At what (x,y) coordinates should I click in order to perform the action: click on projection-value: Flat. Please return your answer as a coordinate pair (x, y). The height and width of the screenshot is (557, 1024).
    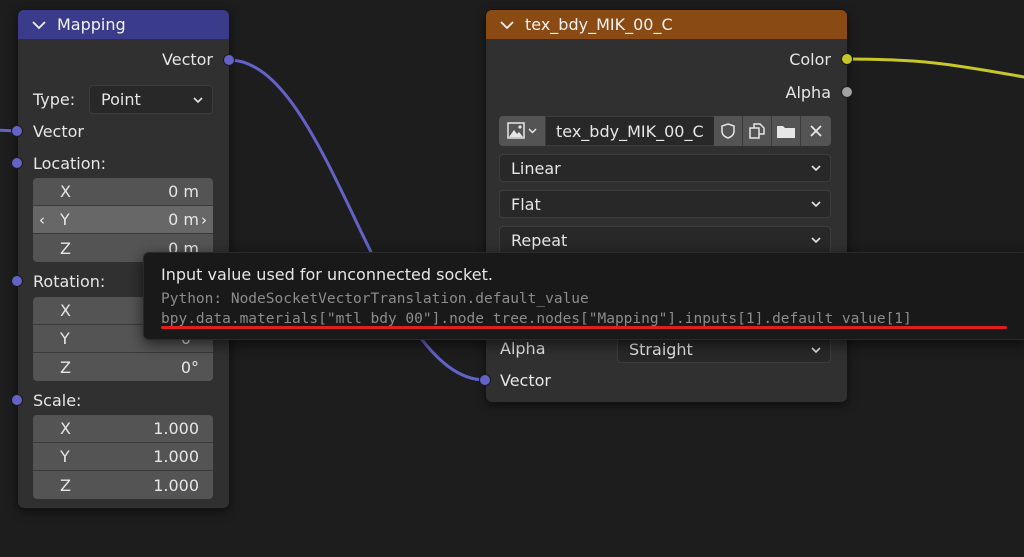
    Looking at the image, I should click on (526, 204).